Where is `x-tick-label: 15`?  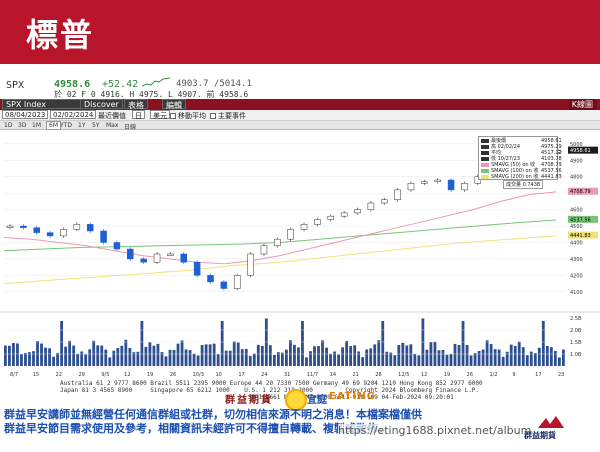
x-tick-label: 15 is located at coordinates (36, 375).